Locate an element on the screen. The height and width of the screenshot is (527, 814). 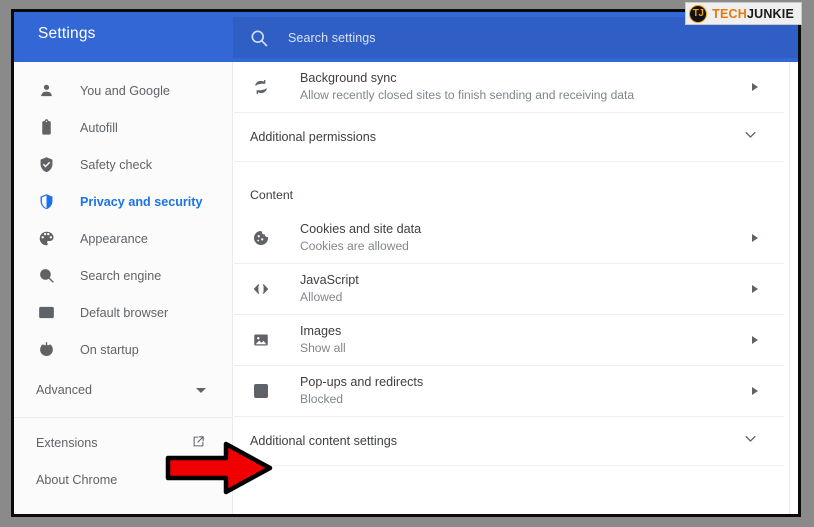
row-subtitle: Show all is located at coordinates (323, 348).